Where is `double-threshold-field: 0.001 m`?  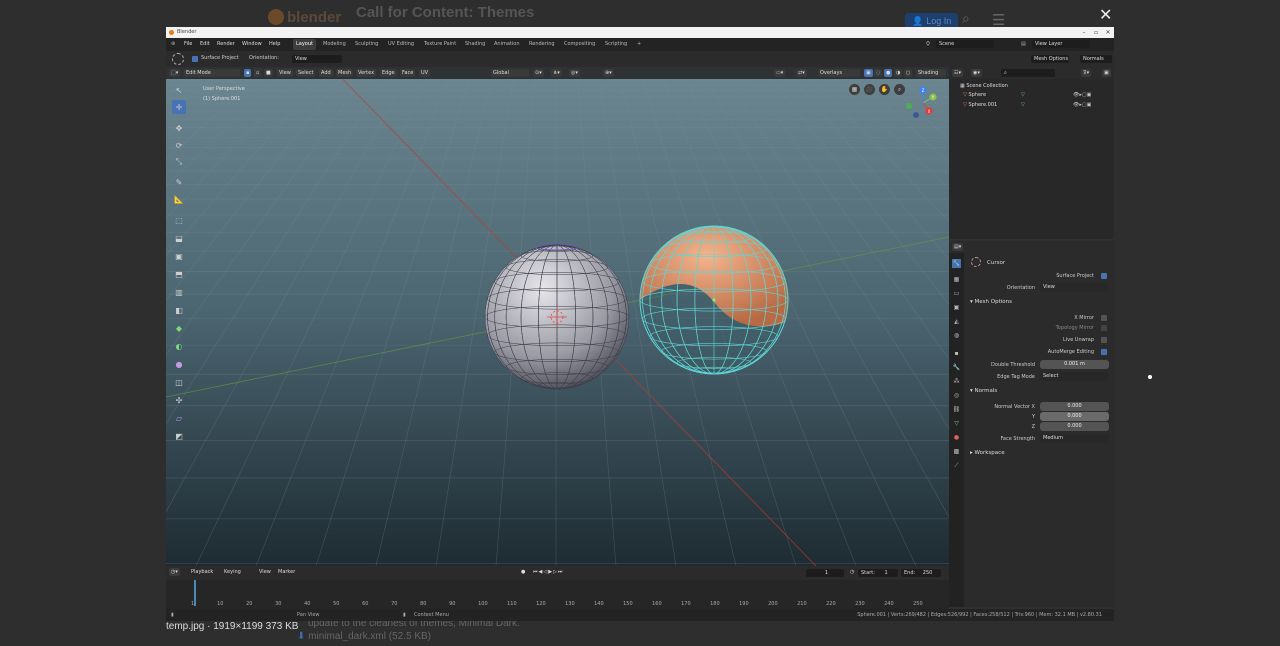
double-threshold-field: 0.001 m is located at coordinates (1074, 364).